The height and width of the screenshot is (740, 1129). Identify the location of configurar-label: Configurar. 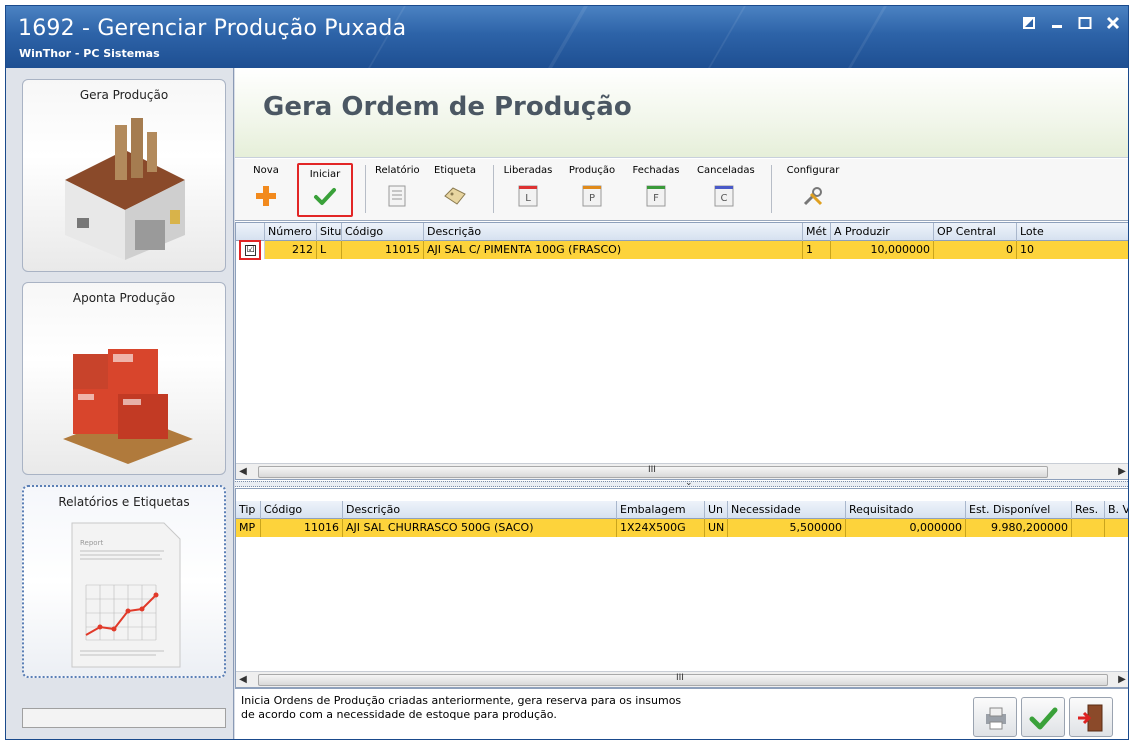
(813, 170).